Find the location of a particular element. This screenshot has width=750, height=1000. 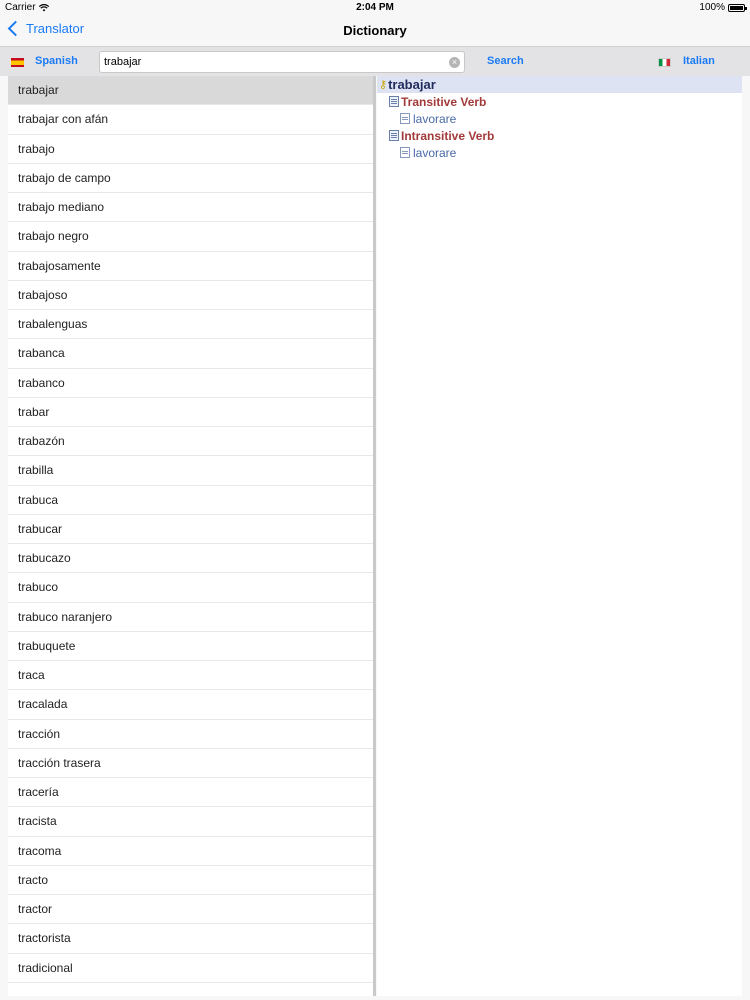

entry-header: ⚷ trabajar is located at coordinates (559, 84).